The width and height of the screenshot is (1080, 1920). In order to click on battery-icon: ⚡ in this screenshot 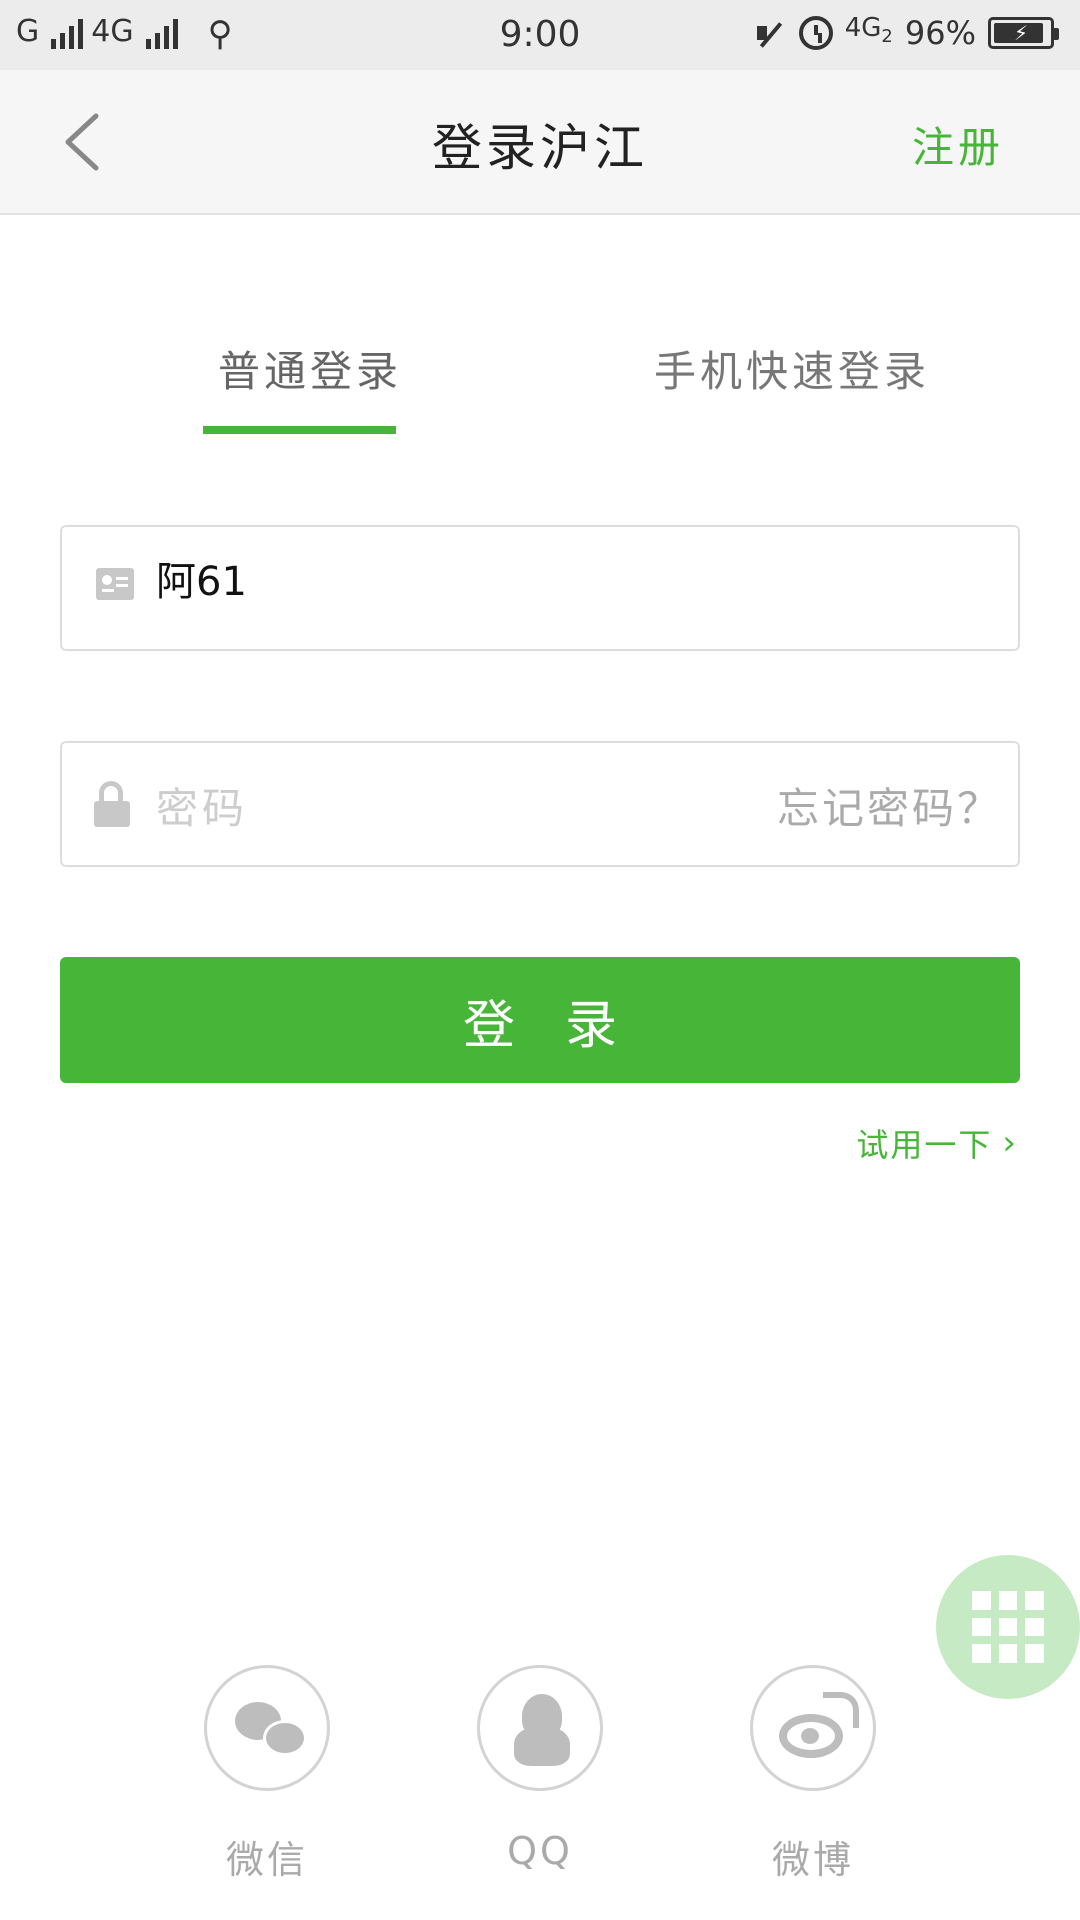, I will do `click(1023, 33)`.